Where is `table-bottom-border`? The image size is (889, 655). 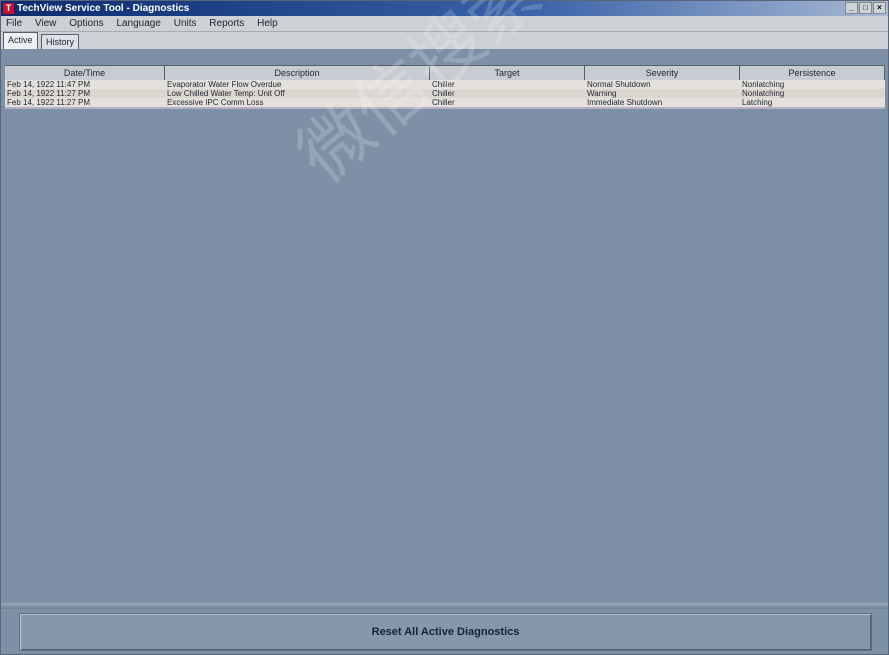
table-bottom-border is located at coordinates (445, 108).